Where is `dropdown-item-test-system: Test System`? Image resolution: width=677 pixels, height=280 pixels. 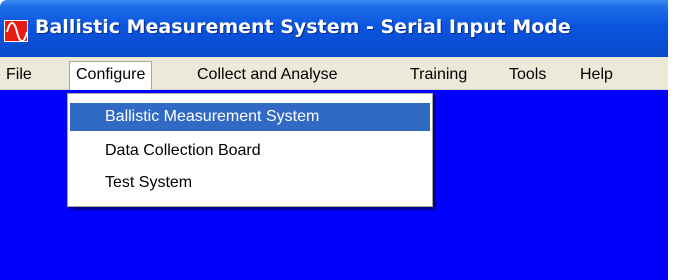
dropdown-item-test-system: Test System is located at coordinates (250, 183).